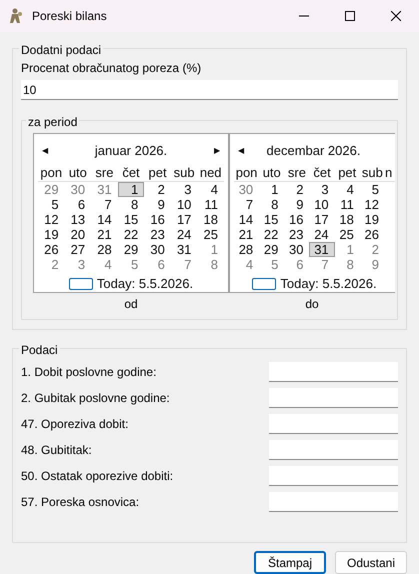 The height and width of the screenshot is (574, 419). I want to click on day-cell: 27, so click(78, 249).